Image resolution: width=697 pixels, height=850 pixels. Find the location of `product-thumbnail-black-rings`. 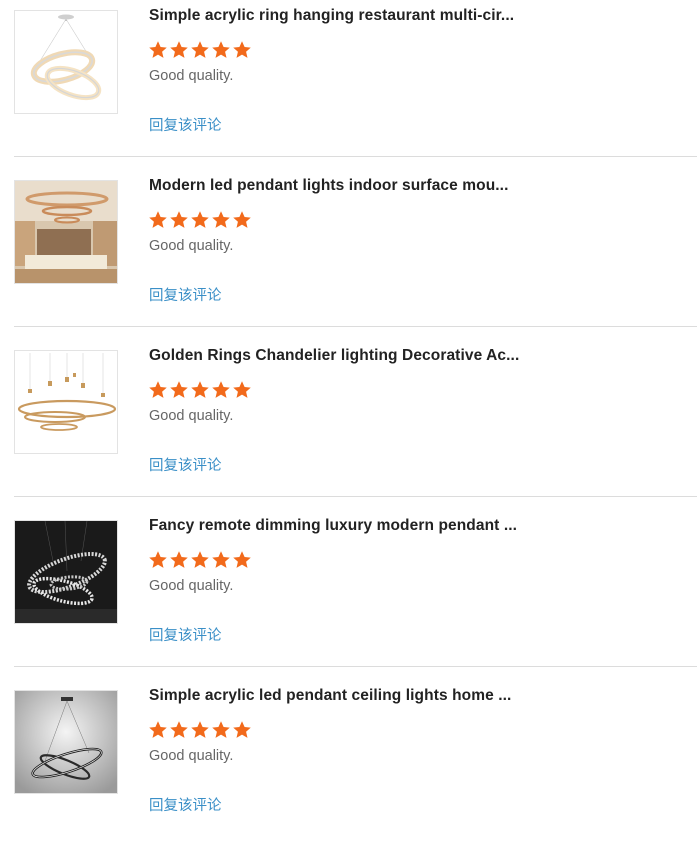

product-thumbnail-black-rings is located at coordinates (66, 742).